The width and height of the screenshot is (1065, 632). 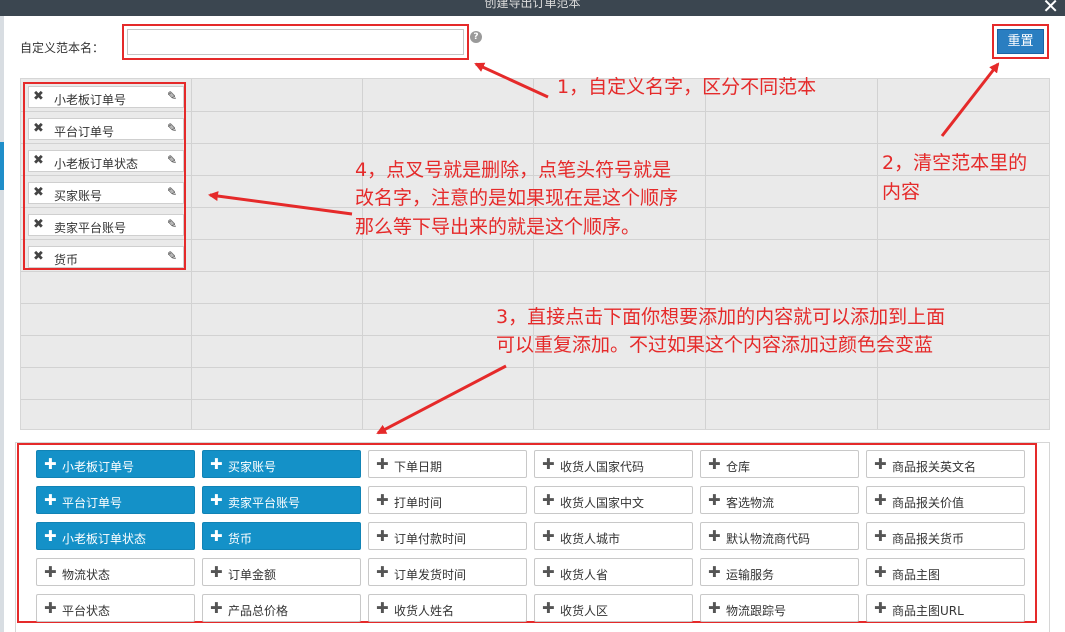 I want to click on option-button: ✚ 小老板订单号, so click(x=115, y=464).